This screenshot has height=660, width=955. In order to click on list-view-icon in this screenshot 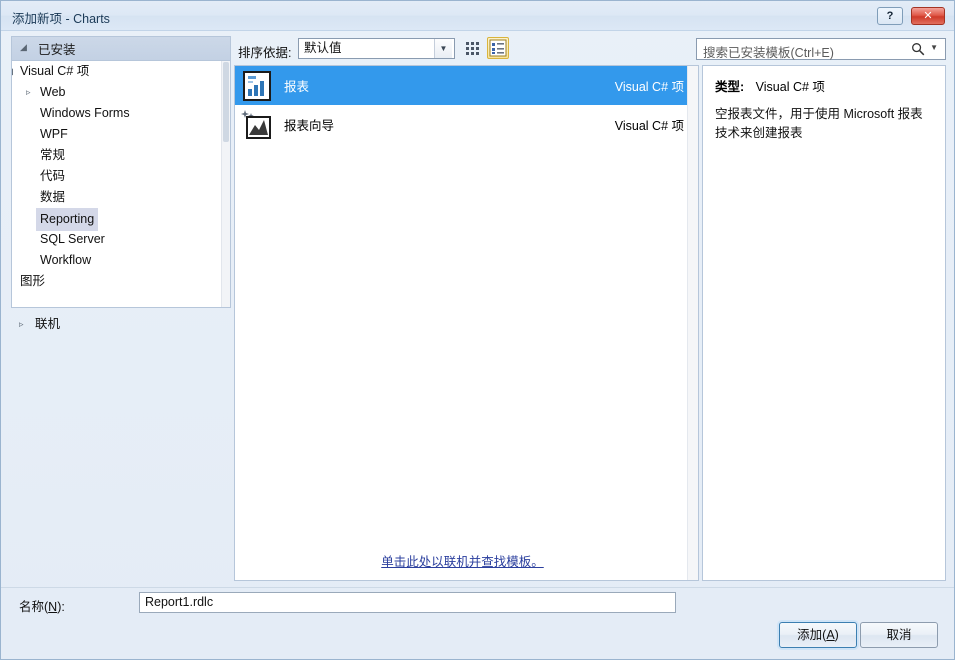, I will do `click(498, 48)`.